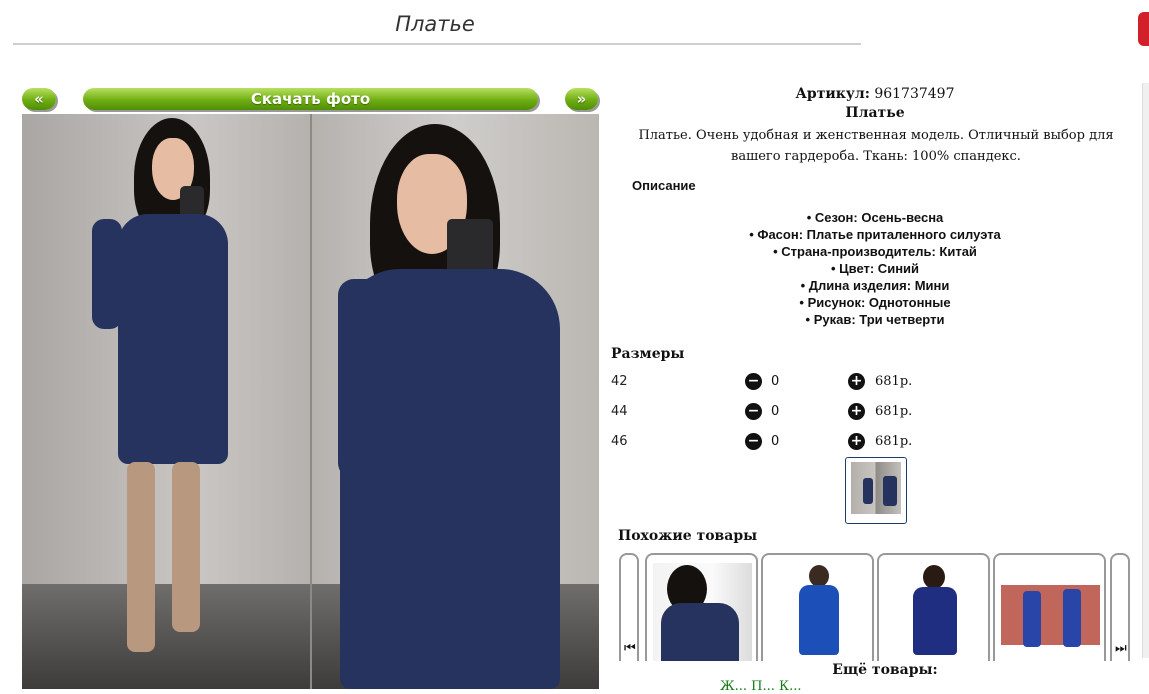 The image size is (1149, 694). Describe the element at coordinates (581, 99) in the screenshot. I see `next-photo-button: »` at that location.